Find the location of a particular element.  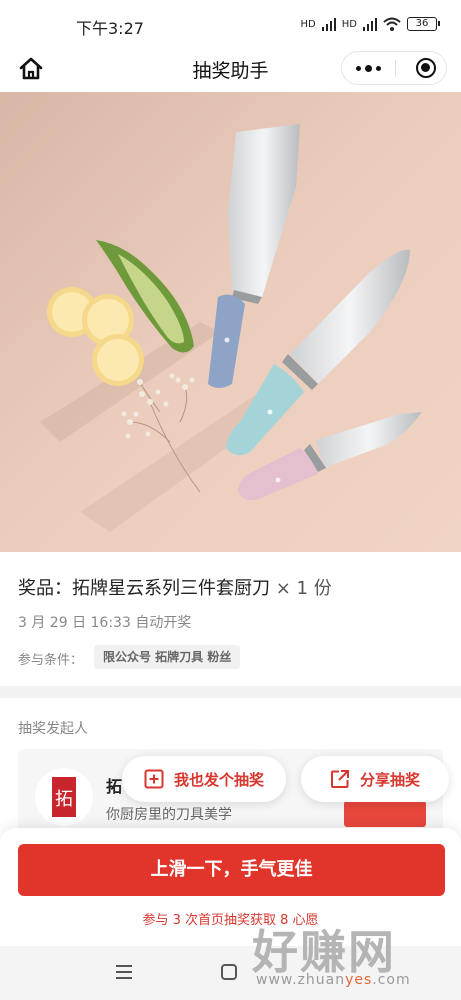

status-bar: 下午3:27 HD HD 36 is located at coordinates (230, 23).